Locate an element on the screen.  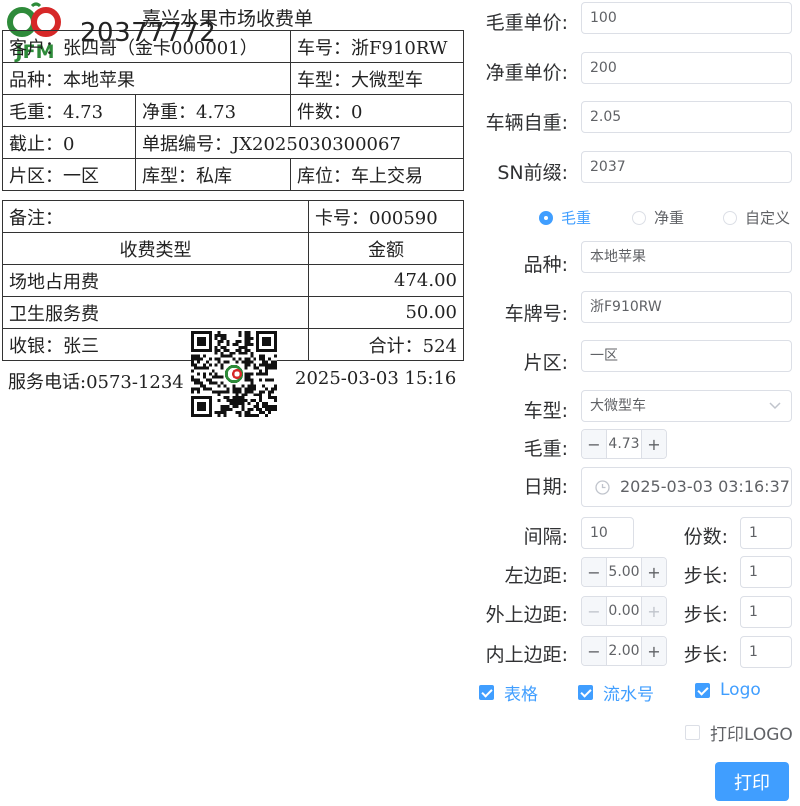
warehouse-type-cell: 库型：私库 is located at coordinates (213, 174).